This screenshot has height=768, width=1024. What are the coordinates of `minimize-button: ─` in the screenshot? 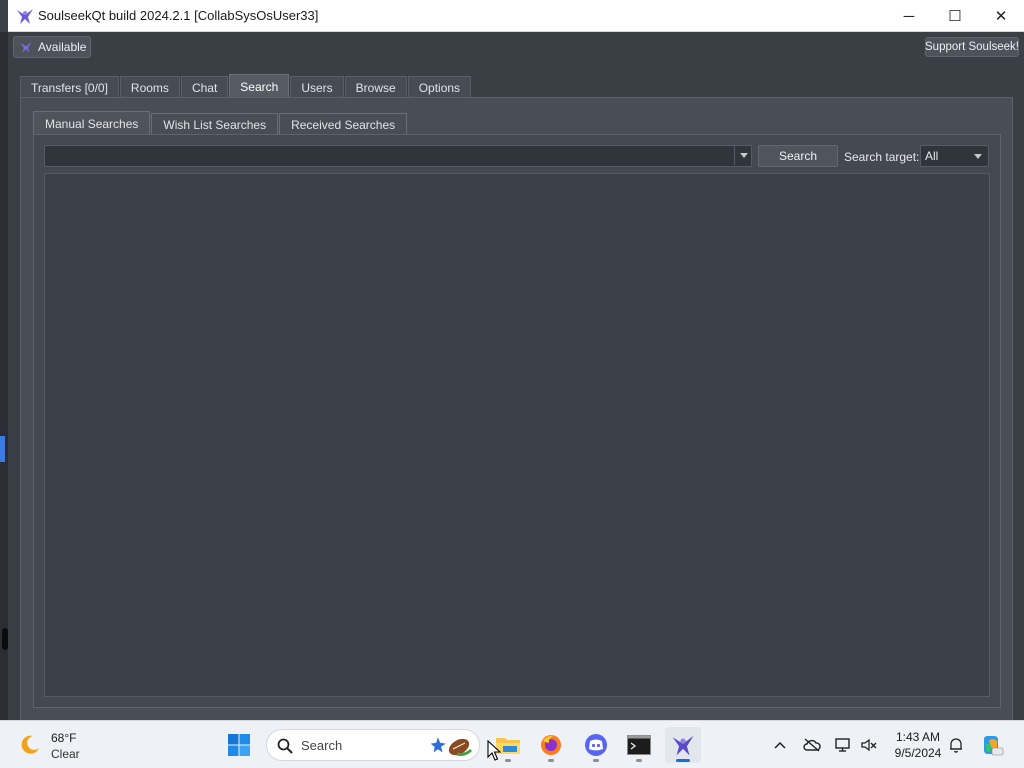 It's located at (909, 16).